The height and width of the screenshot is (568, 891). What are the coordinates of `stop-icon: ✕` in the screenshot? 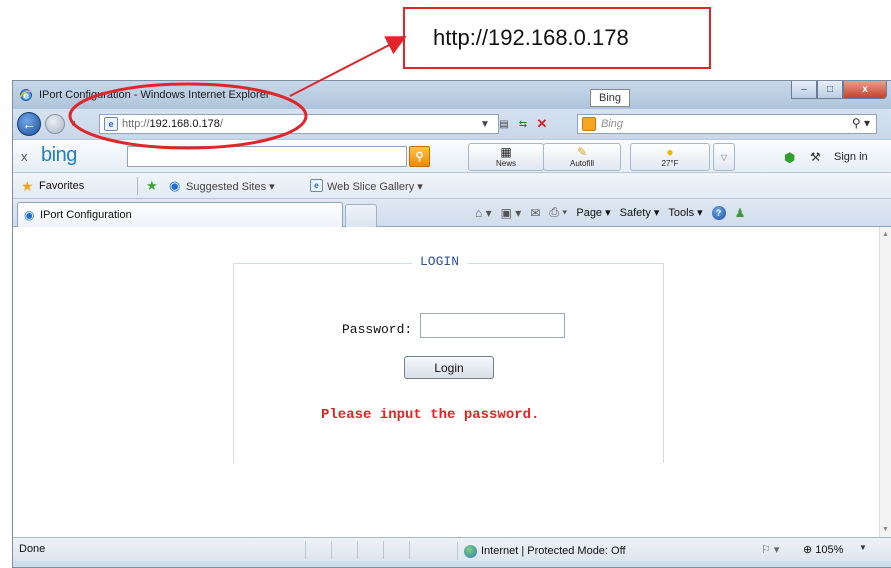 It's located at (542, 124).